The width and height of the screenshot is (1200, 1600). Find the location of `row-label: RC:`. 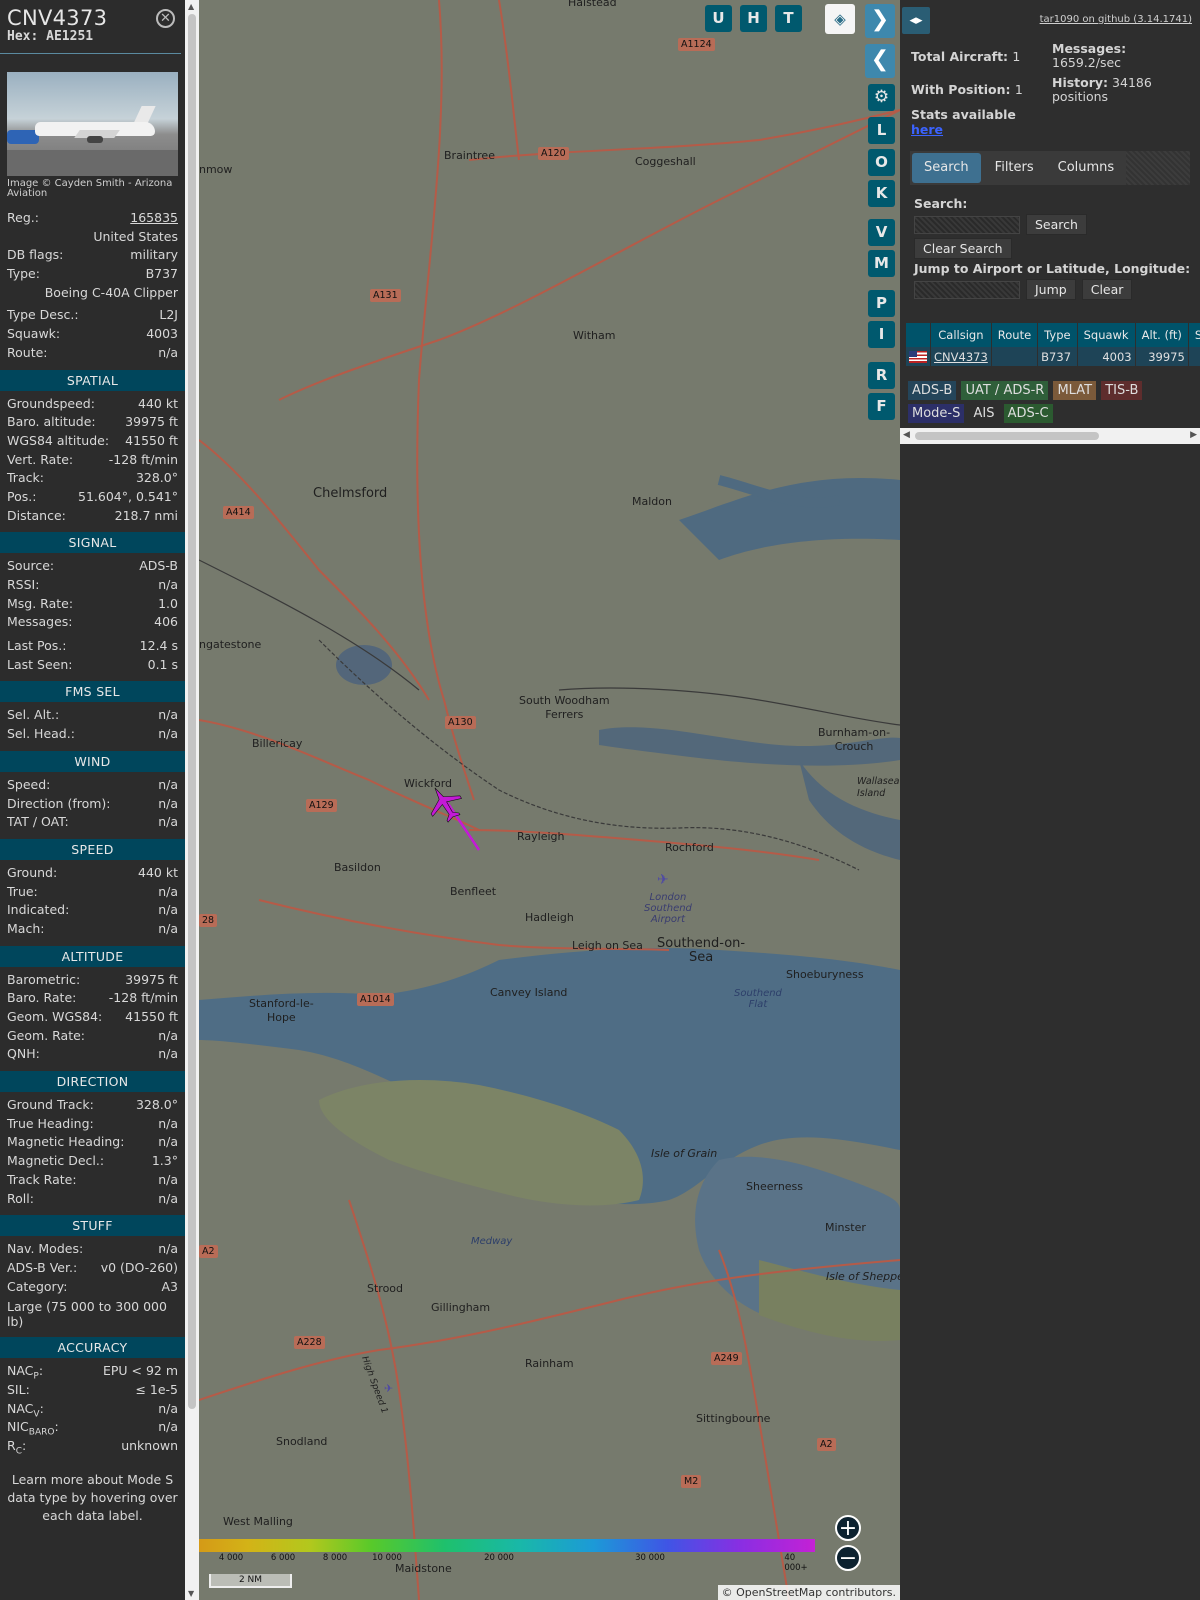

row-label: RC: is located at coordinates (16, 1447).